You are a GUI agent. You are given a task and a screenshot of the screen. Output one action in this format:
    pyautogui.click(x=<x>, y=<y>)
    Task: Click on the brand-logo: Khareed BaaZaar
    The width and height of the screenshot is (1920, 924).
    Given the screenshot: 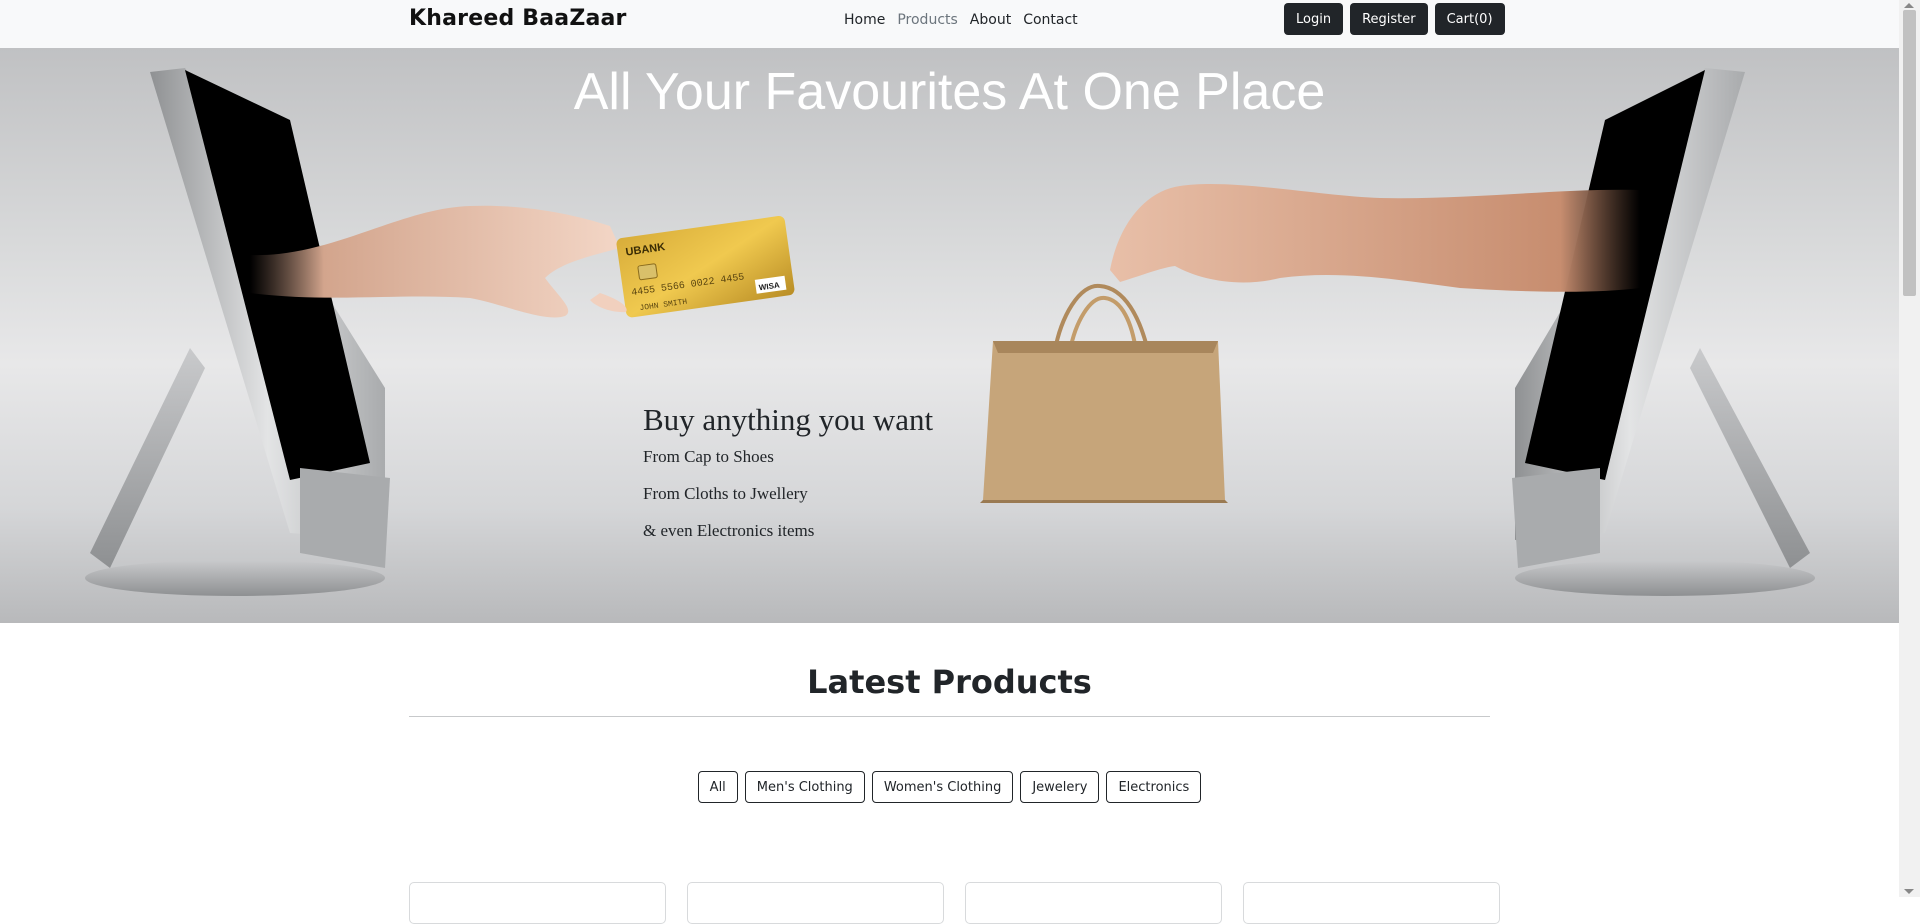 What is the action you would take?
    pyautogui.click(x=518, y=18)
    